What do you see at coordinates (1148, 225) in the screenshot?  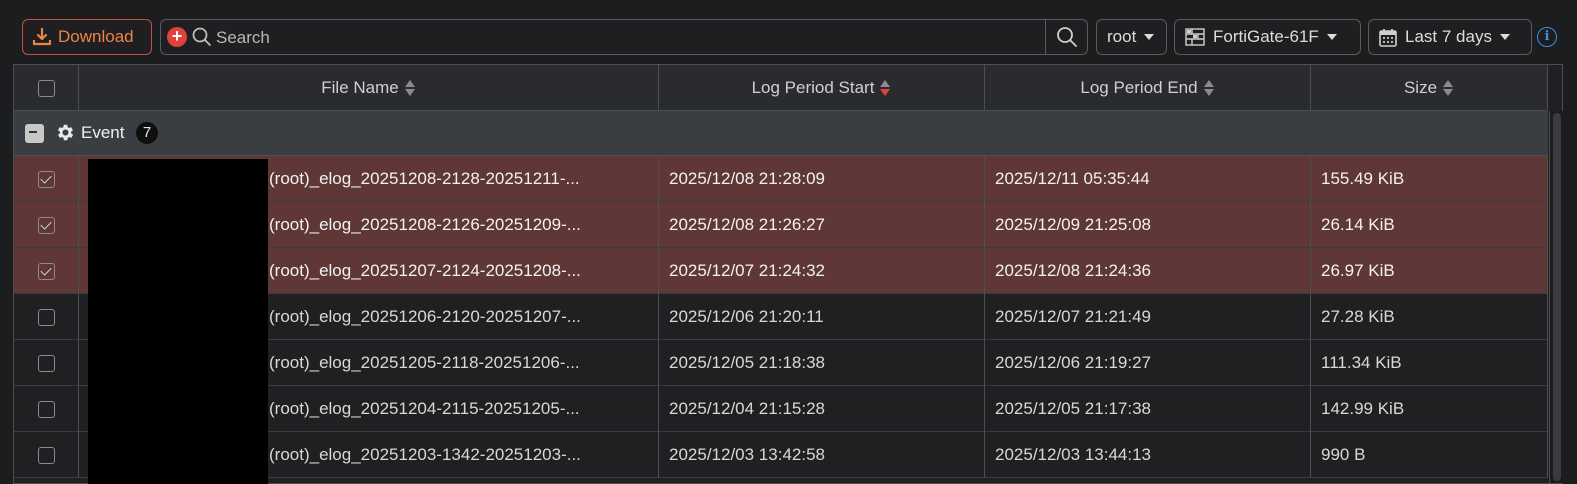 I see `log-period-end-cell: 2025/12/09 21:25:08` at bounding box center [1148, 225].